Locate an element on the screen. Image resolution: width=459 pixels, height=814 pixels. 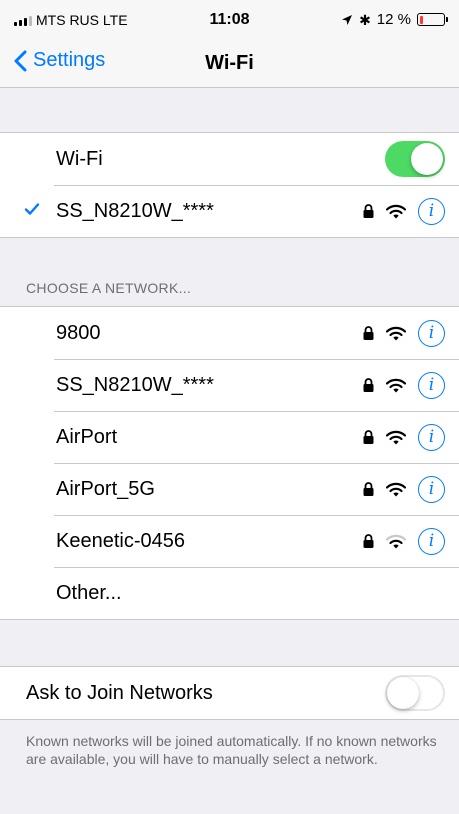
wifi-label: Wi-Fi is located at coordinates (79, 158).